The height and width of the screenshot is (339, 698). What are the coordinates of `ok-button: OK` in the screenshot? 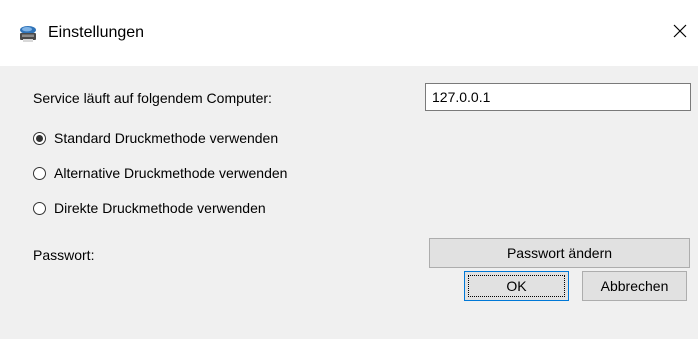 It's located at (516, 286).